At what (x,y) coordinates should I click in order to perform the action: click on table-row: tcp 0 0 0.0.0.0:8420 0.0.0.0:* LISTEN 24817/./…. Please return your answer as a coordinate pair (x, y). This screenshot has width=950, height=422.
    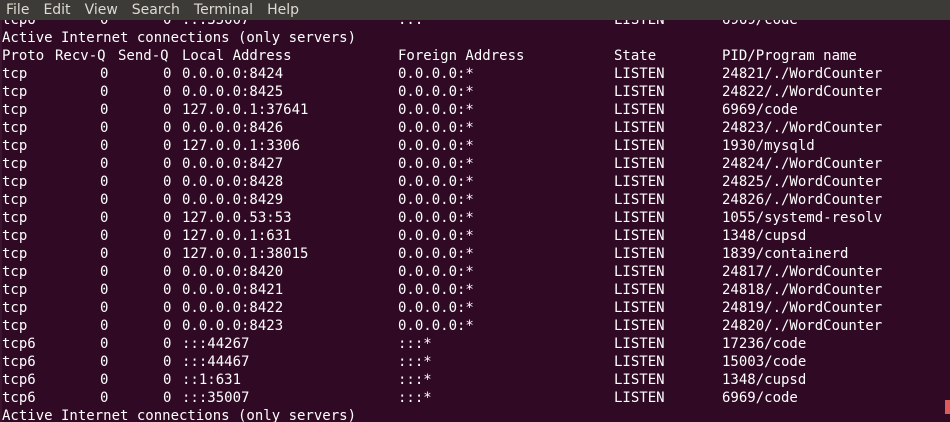
    Looking at the image, I should click on (475, 272).